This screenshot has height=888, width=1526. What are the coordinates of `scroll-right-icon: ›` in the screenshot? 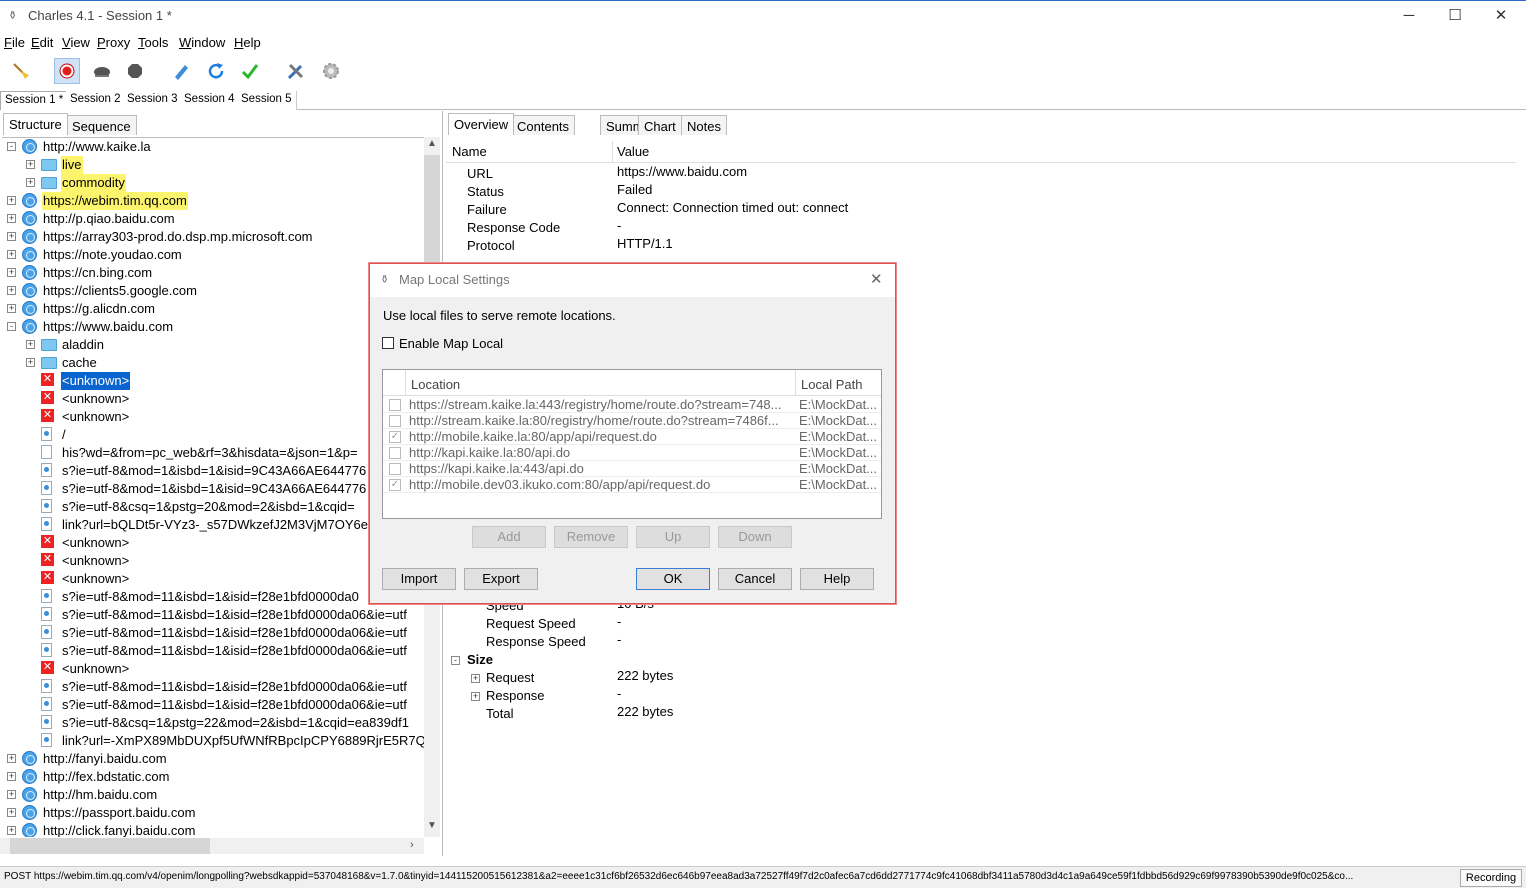 It's located at (412, 845).